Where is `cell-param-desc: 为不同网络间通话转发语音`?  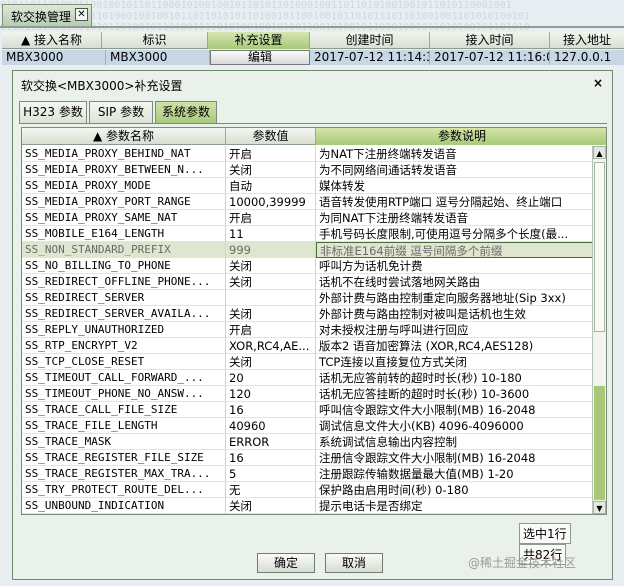 cell-param-desc: 为不同网络间通话转发语音 is located at coordinates (454, 170).